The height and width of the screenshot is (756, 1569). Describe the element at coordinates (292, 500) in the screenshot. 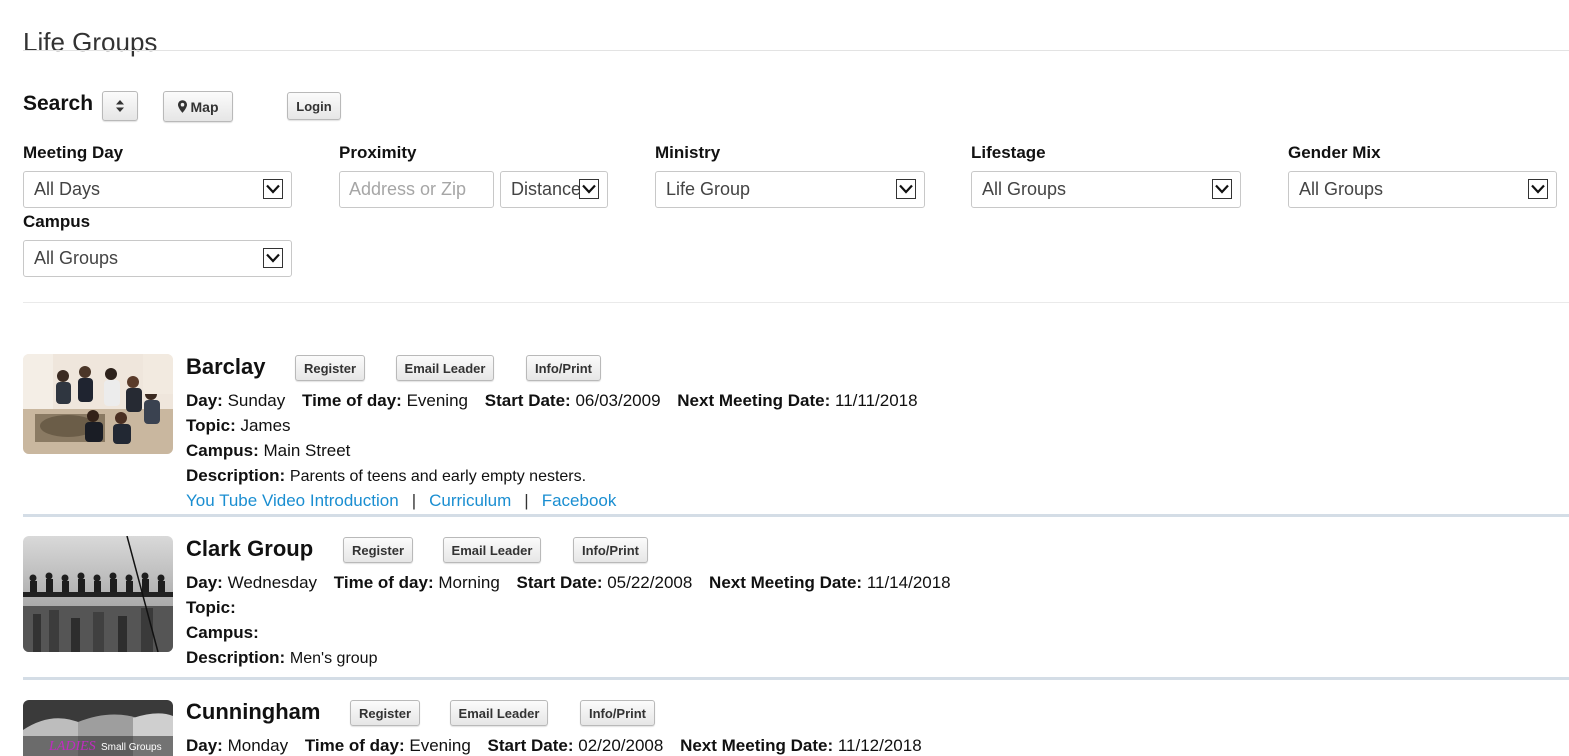

I see `youtube-link: You Tube Video Introduction` at that location.